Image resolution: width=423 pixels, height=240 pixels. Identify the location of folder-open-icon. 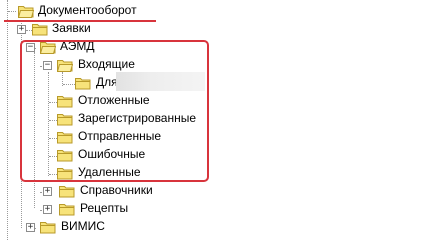
(26, 12).